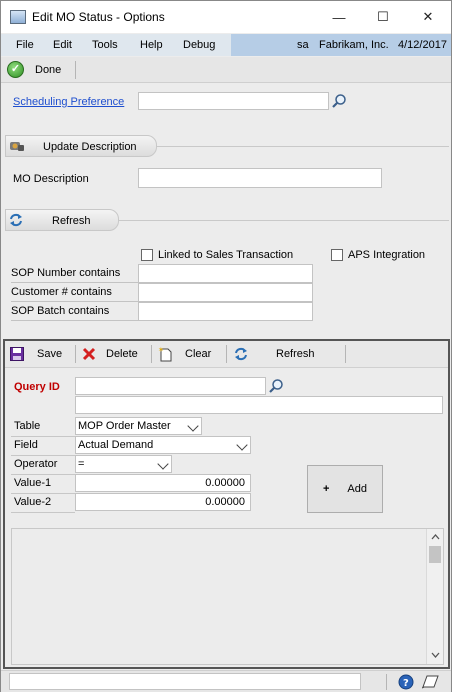 The width and height of the screenshot is (452, 692). Describe the element at coordinates (71, 221) in the screenshot. I see `refresh-section-label: Refresh` at that location.